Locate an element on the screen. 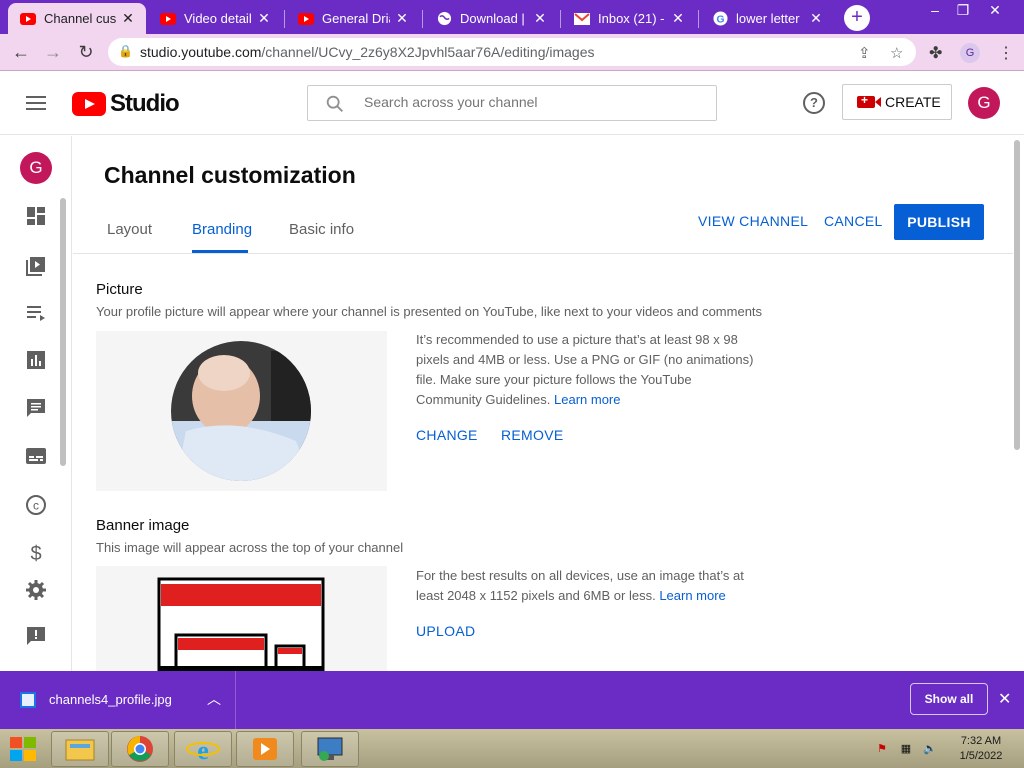  create-button: CREATE is located at coordinates (897, 102).